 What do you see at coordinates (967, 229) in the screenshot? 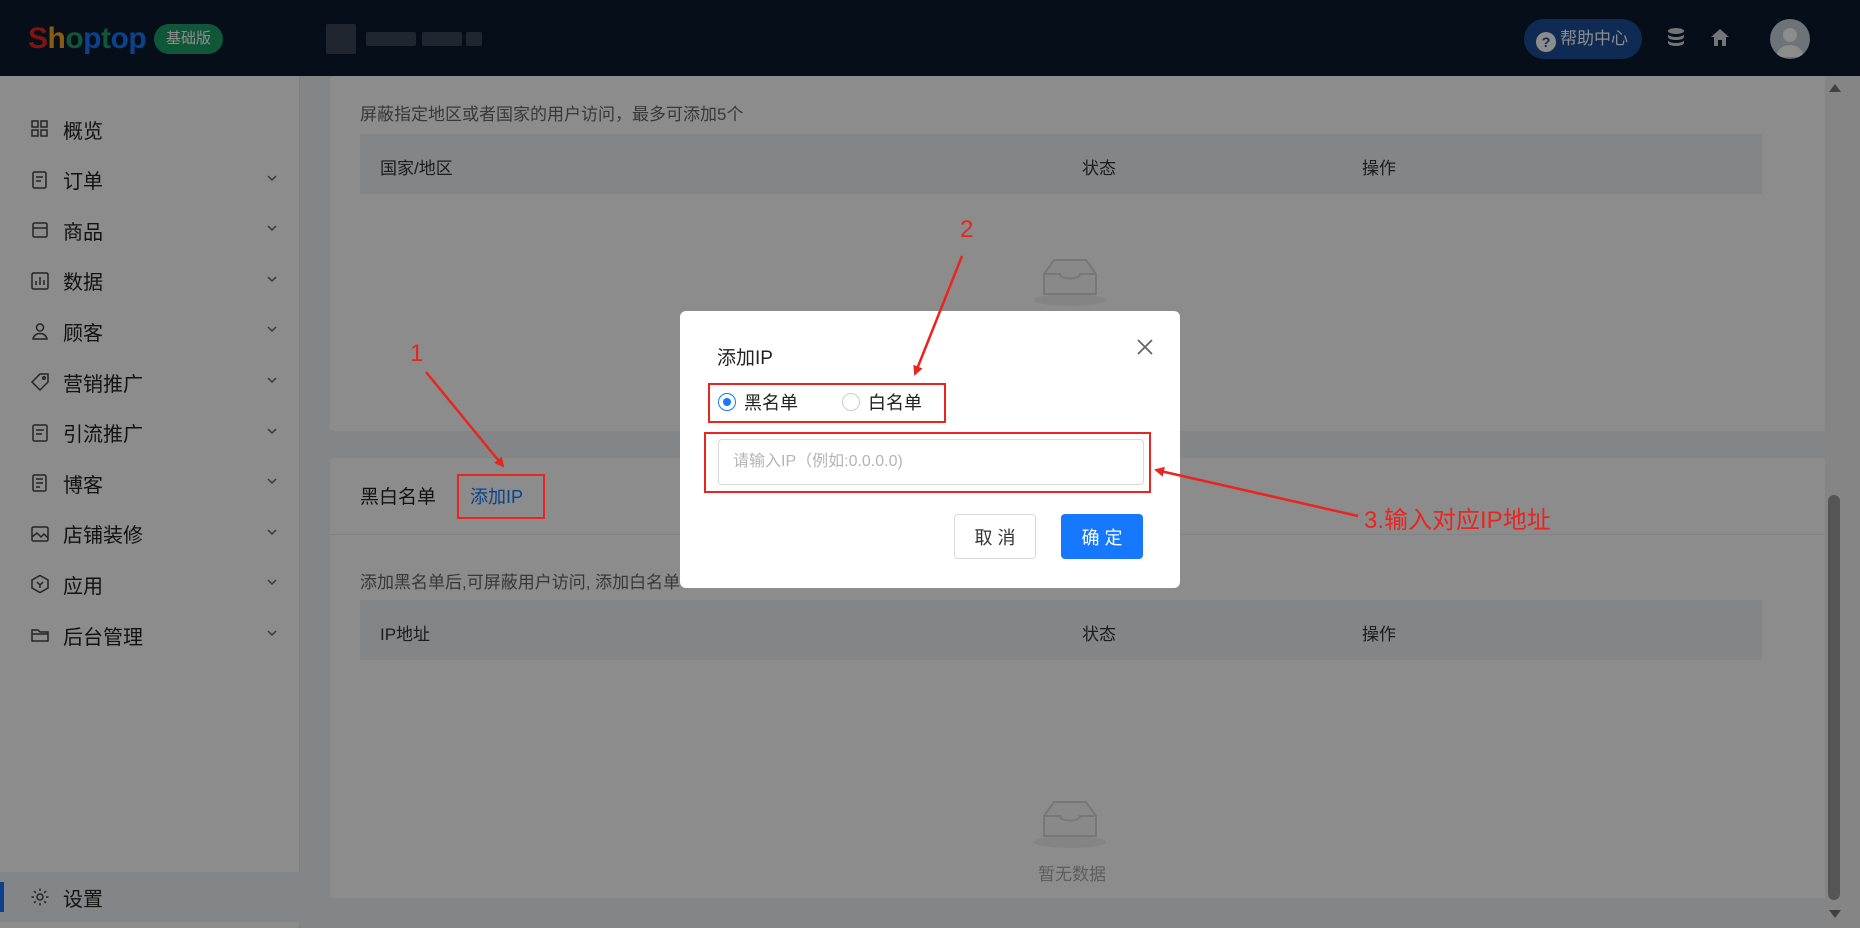
I see `annotation-step-2: 2` at bounding box center [967, 229].